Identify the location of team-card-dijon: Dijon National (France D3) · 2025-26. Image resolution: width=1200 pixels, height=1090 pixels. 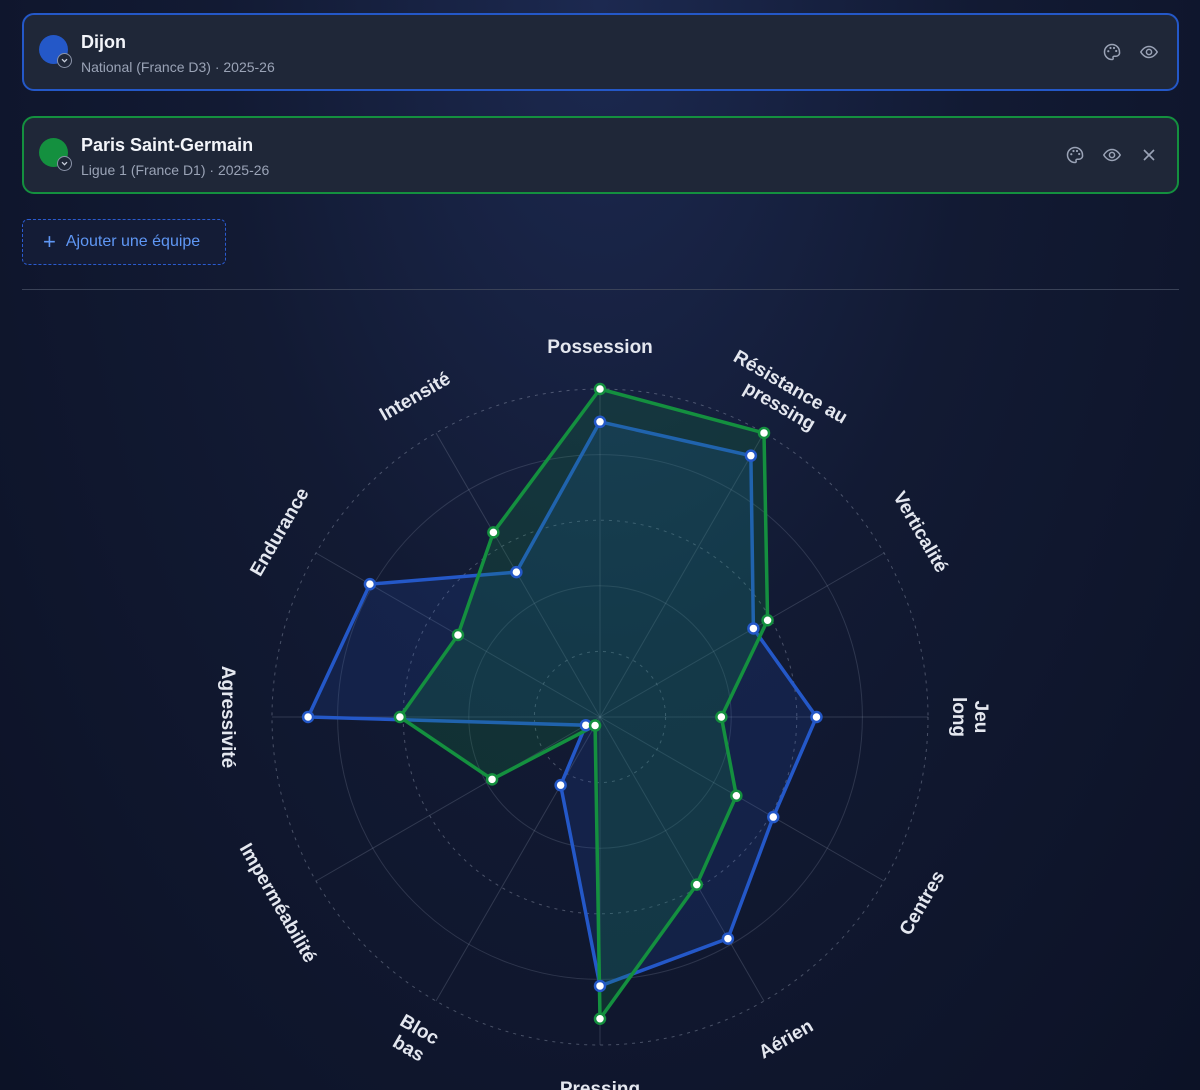
(600, 52).